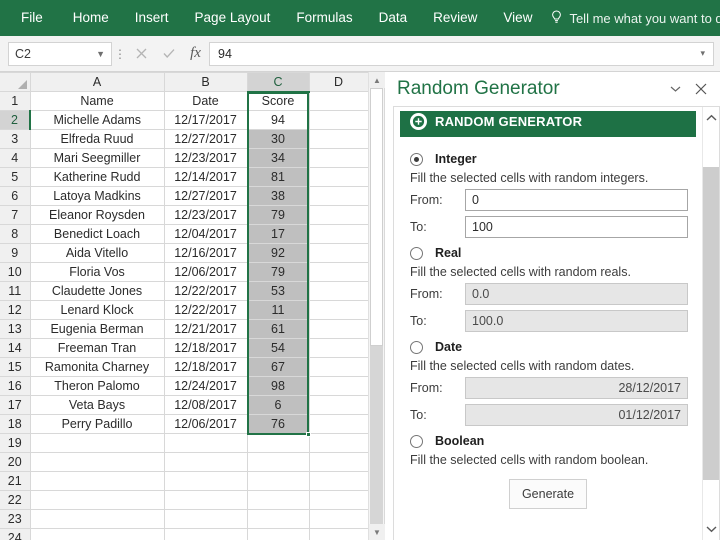 Image resolution: width=720 pixels, height=540 pixels. I want to click on formula-input: 94 ▾, so click(461, 53).